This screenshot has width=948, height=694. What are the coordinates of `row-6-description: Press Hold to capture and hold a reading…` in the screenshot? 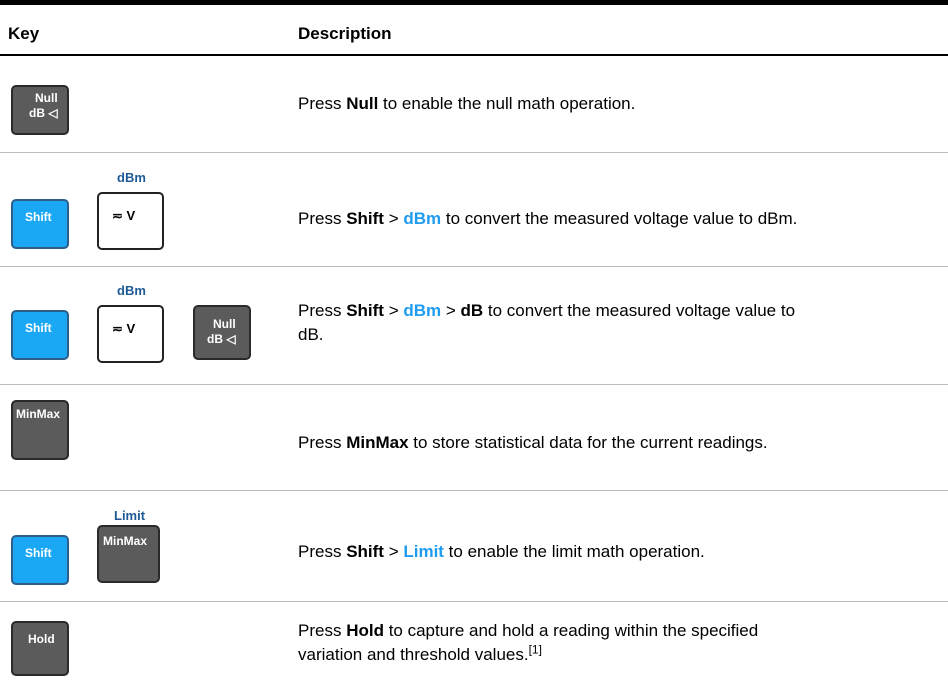 It's located at (528, 642).